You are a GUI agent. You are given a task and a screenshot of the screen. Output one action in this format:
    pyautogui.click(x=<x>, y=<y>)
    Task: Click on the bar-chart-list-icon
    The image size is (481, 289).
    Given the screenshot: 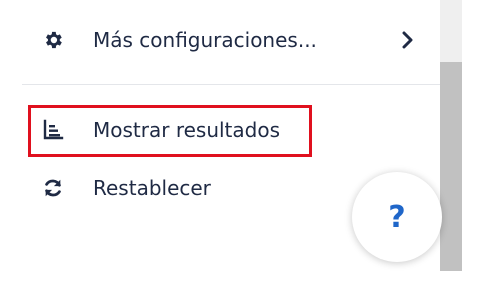 What is the action you would take?
    pyautogui.click(x=53, y=130)
    